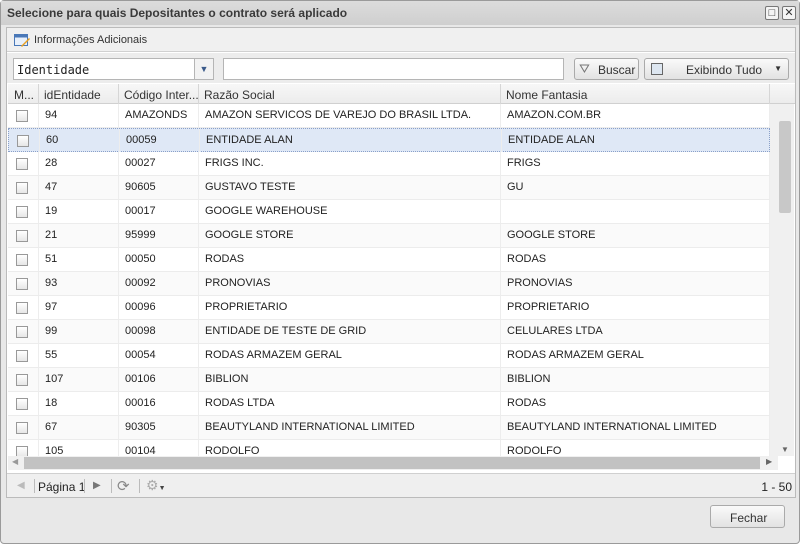 This screenshot has height=544, width=800. I want to click on info-toolbar: Informações Adicionais, so click(401, 40).